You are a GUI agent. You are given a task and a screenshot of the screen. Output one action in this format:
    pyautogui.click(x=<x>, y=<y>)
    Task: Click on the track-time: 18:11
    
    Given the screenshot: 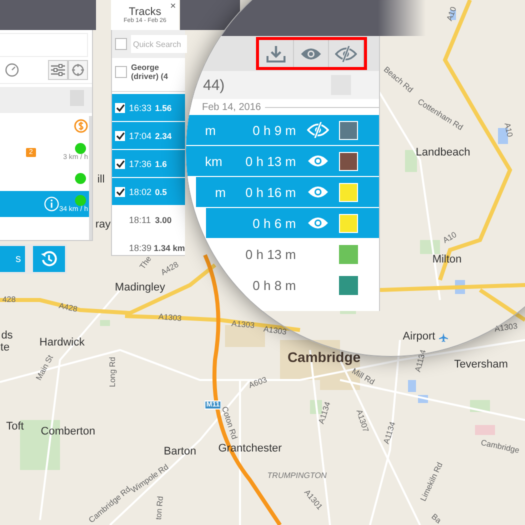 What is the action you would take?
    pyautogui.click(x=140, y=219)
    